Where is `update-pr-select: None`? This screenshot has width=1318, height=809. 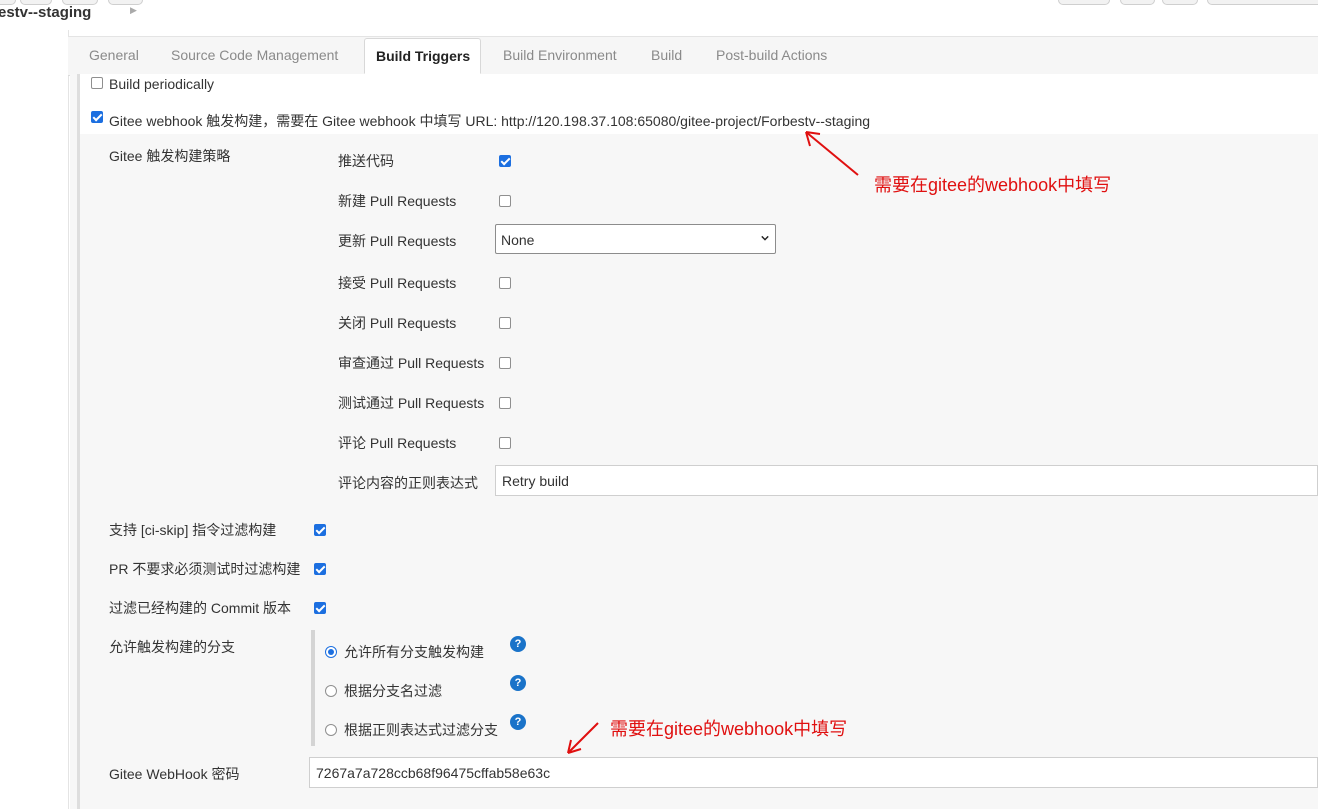
update-pr-select: None is located at coordinates (635, 239).